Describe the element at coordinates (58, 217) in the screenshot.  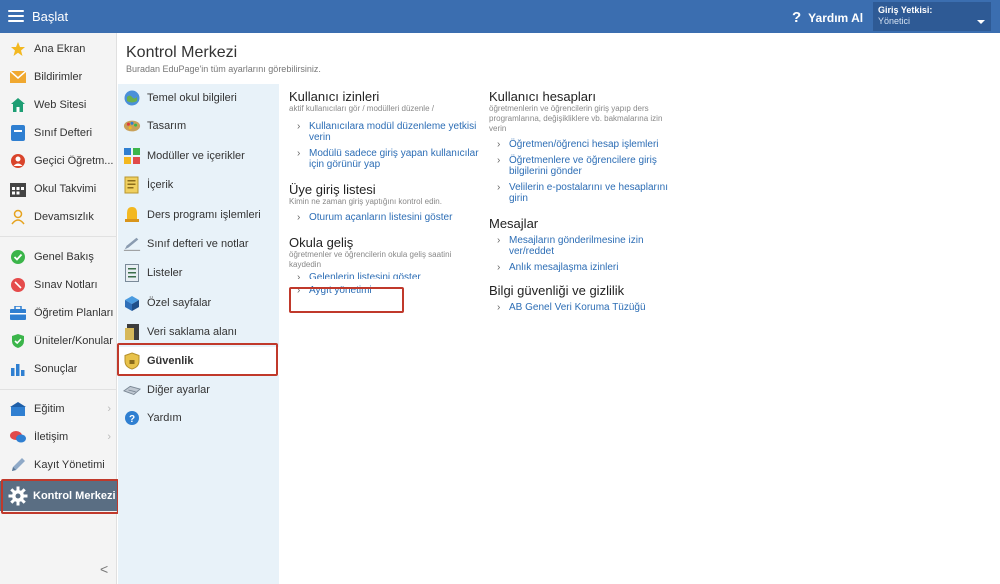
I see `sidebar-item-devamsizlik: Devamsızlık` at that location.